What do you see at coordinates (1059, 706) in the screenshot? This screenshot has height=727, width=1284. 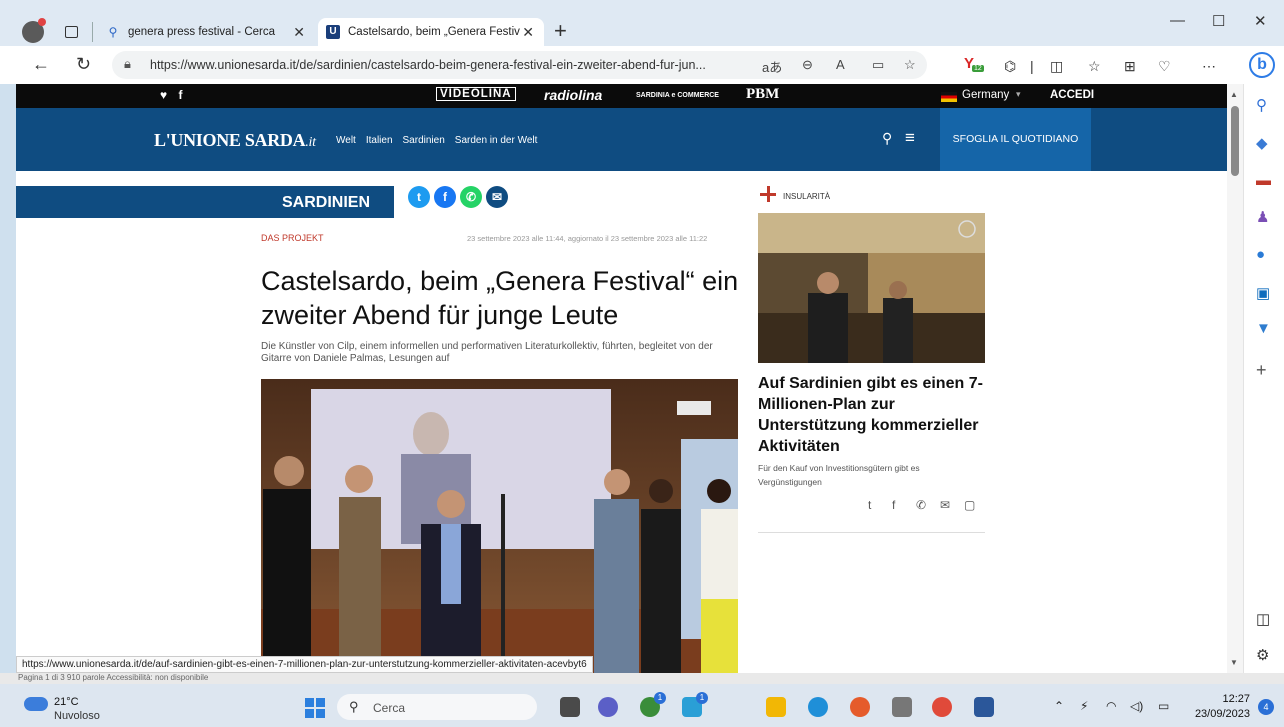 I see `chevron-up-icon: ⌃` at bounding box center [1059, 706].